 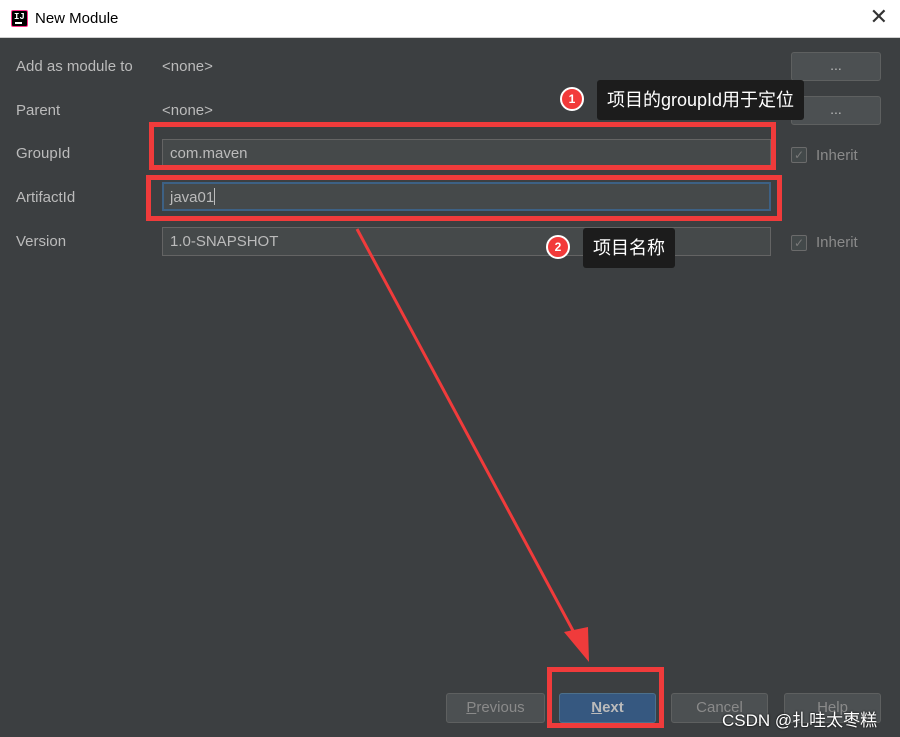 What do you see at coordinates (629, 248) in the screenshot?
I see `callout-project-name: 项目名称` at bounding box center [629, 248].